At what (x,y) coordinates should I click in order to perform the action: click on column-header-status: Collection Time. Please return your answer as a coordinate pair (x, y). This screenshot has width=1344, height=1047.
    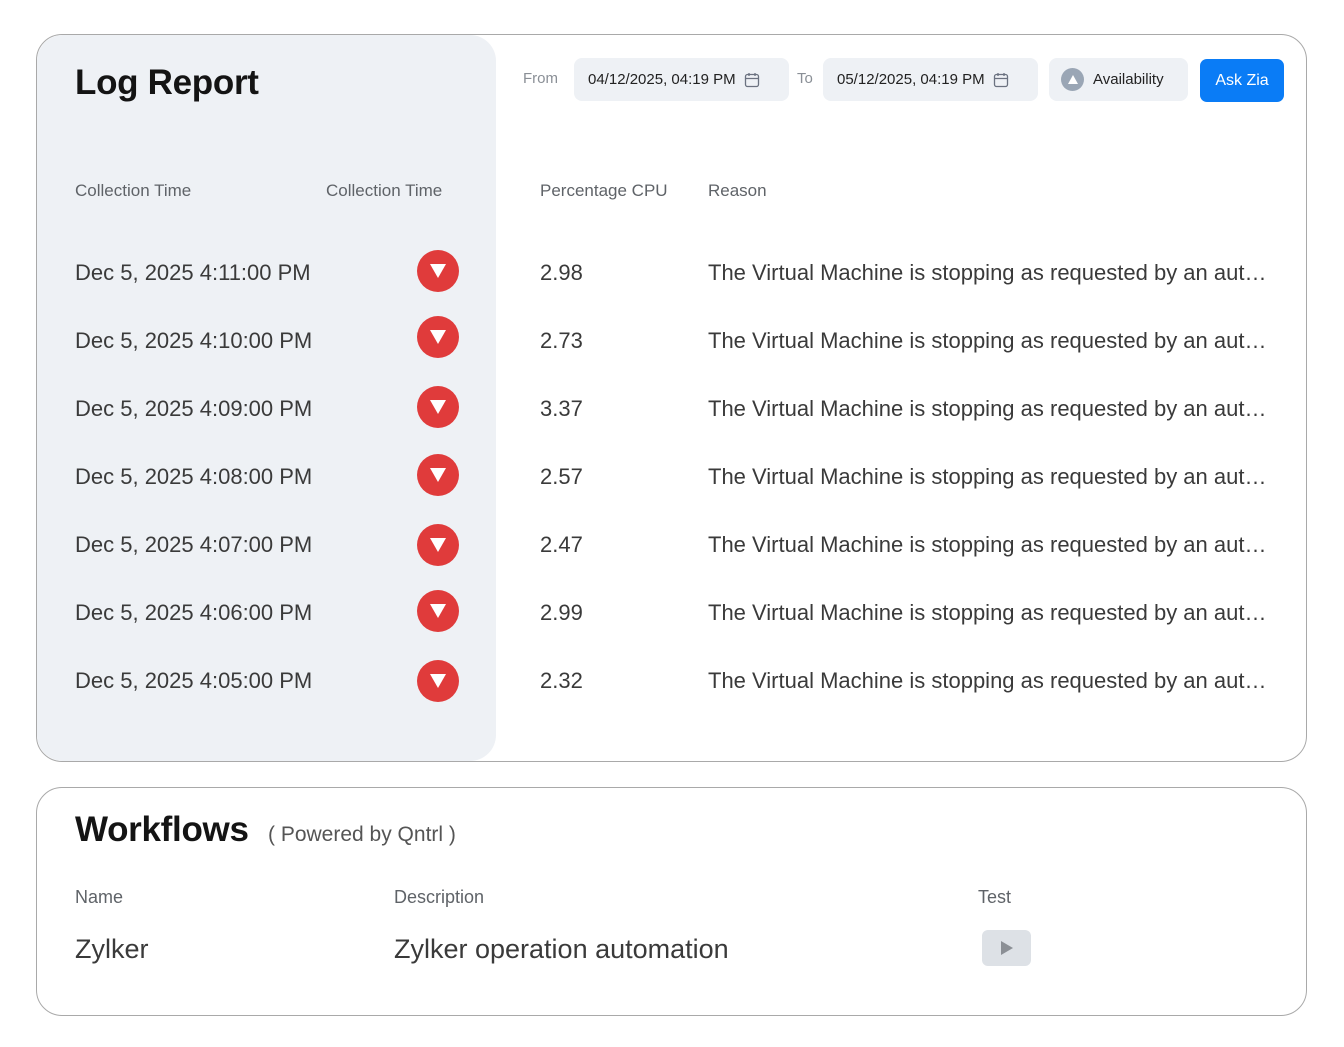
    Looking at the image, I should click on (384, 190).